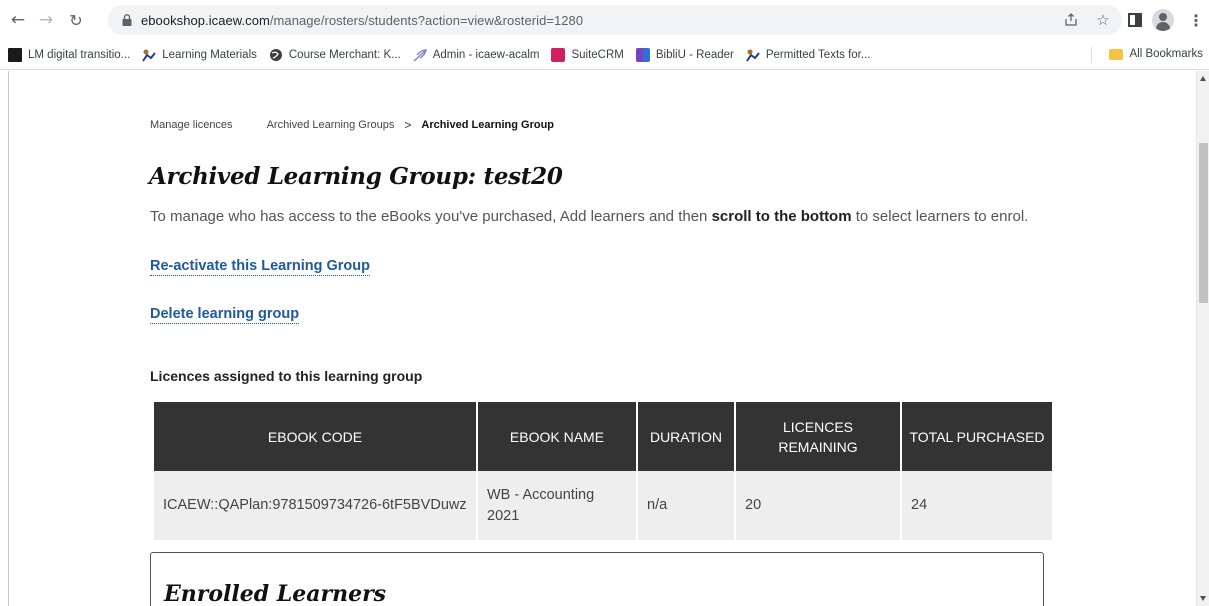  What do you see at coordinates (1103, 20) in the screenshot?
I see `bookmark-star-icon: ☆` at bounding box center [1103, 20].